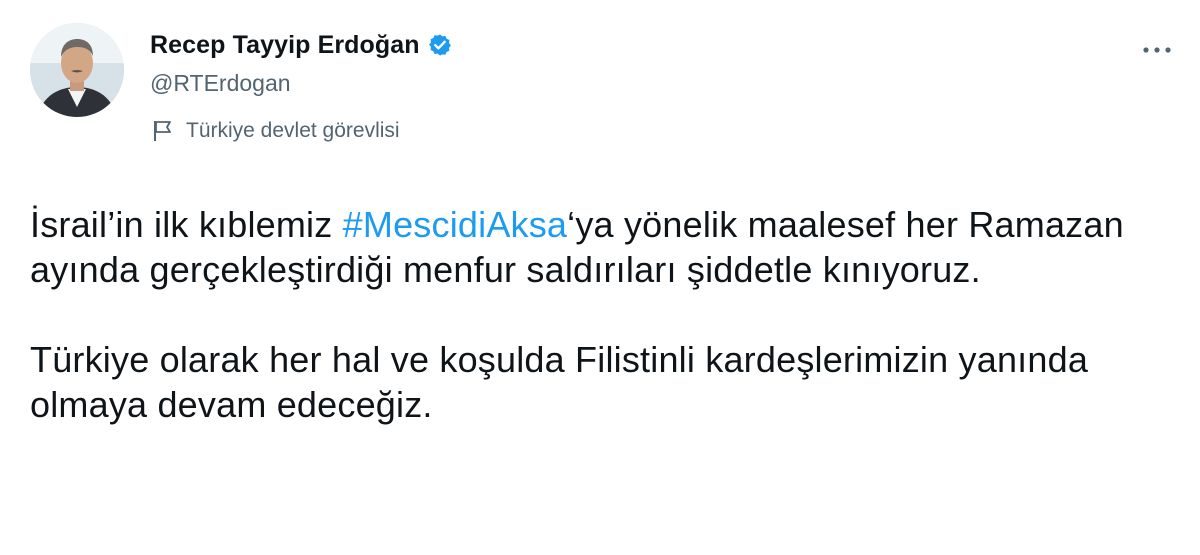 This screenshot has width=1200, height=555. Describe the element at coordinates (77, 70) in the screenshot. I see `avatar` at that location.